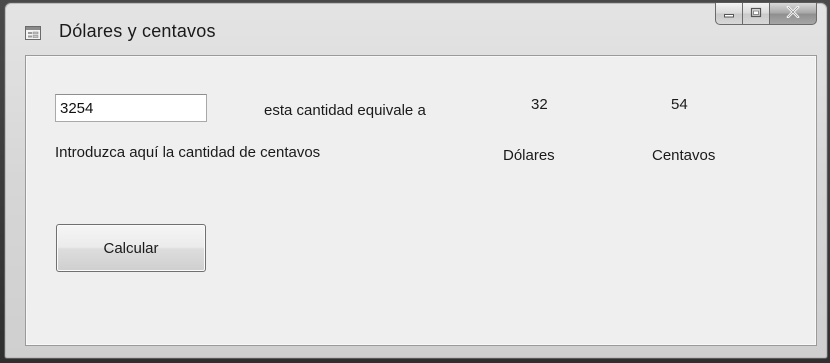 The image size is (830, 363). I want to click on maximize-button, so click(756, 14).